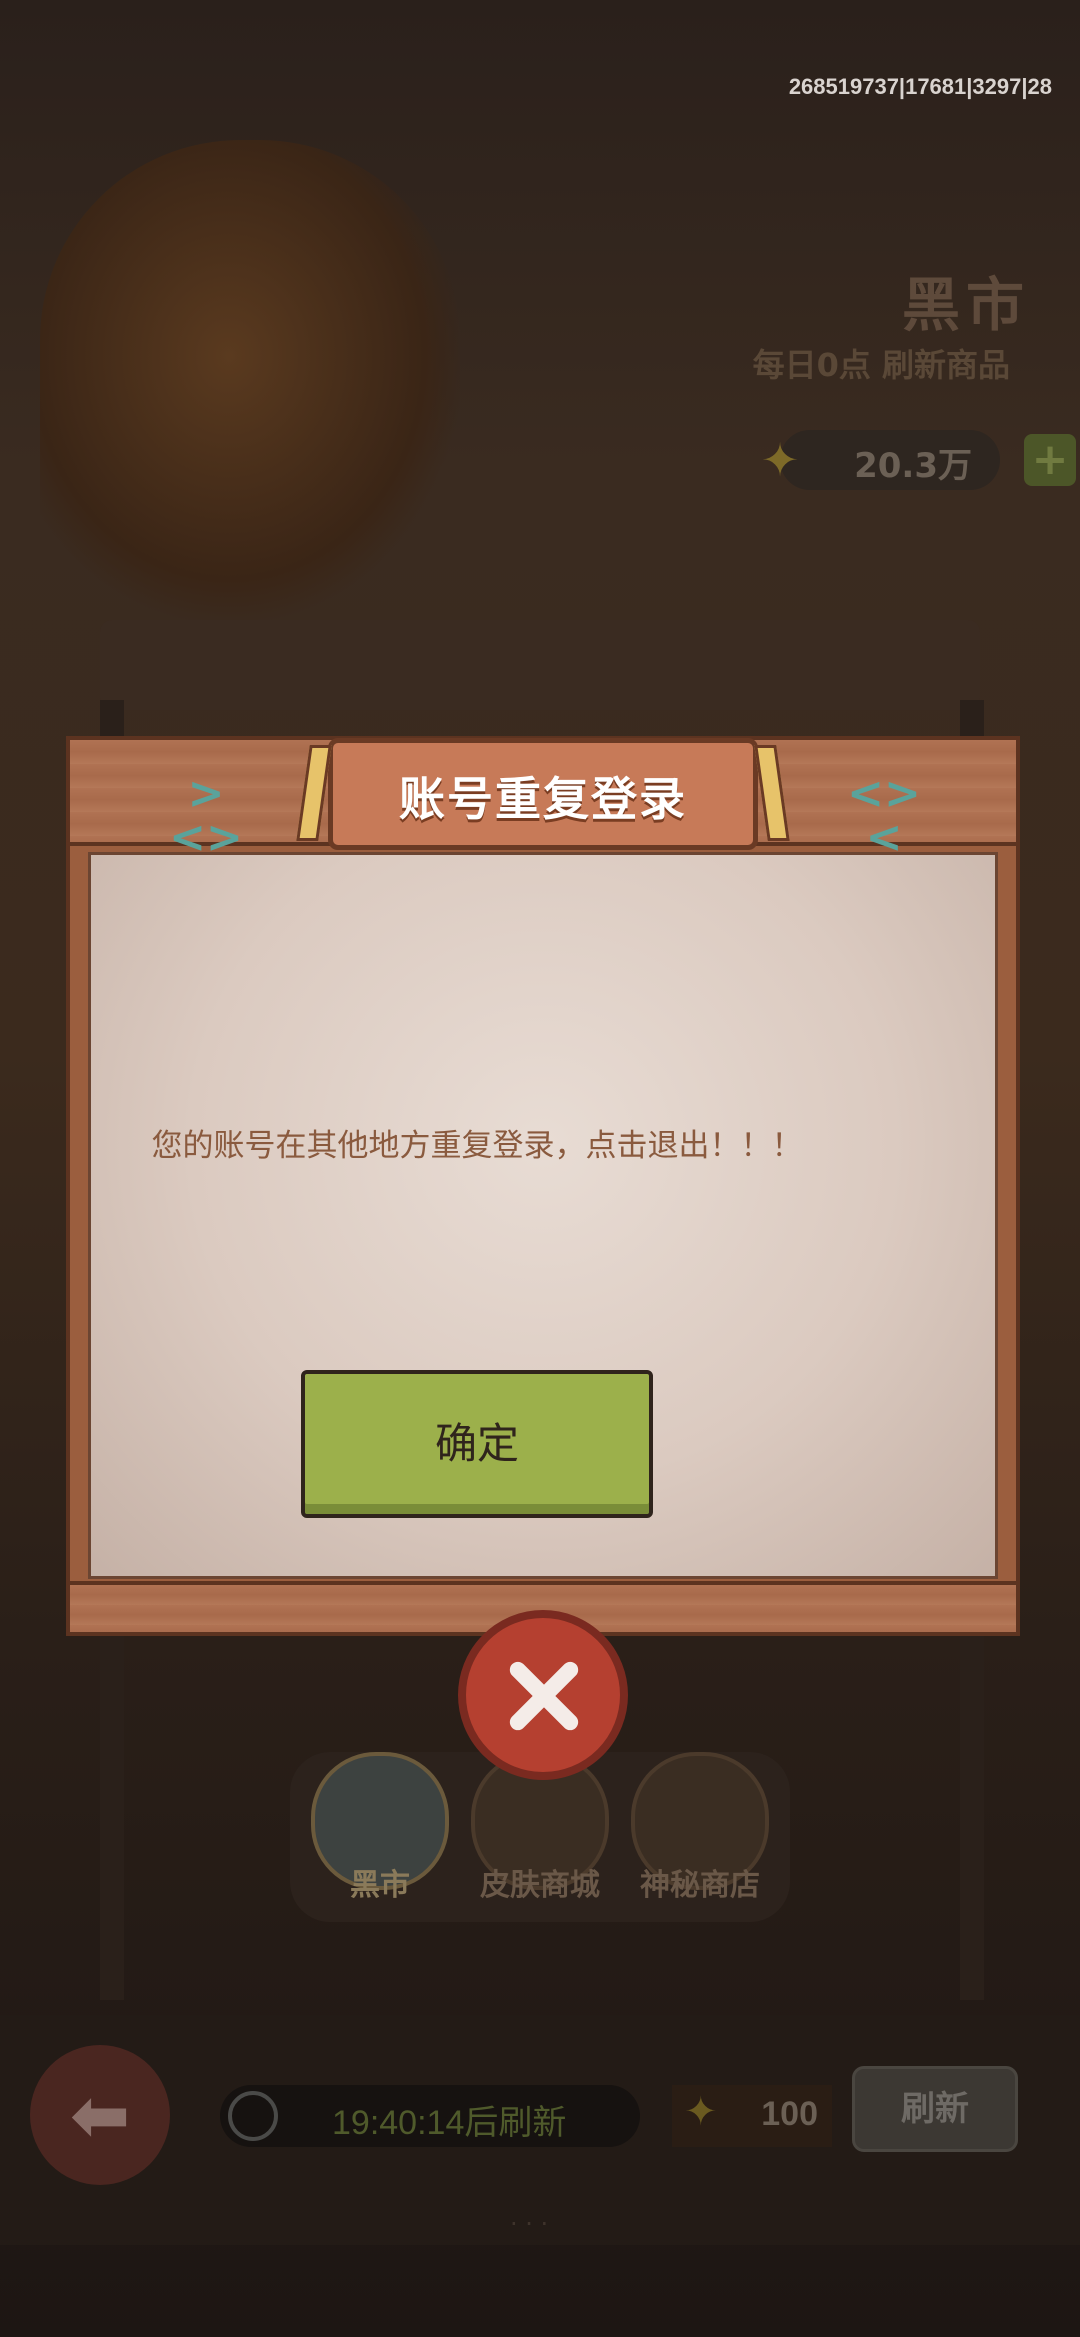 The width and height of the screenshot is (1080, 2337). Describe the element at coordinates (884, 815) in the screenshot. I see `fish-icon: <><` at that location.